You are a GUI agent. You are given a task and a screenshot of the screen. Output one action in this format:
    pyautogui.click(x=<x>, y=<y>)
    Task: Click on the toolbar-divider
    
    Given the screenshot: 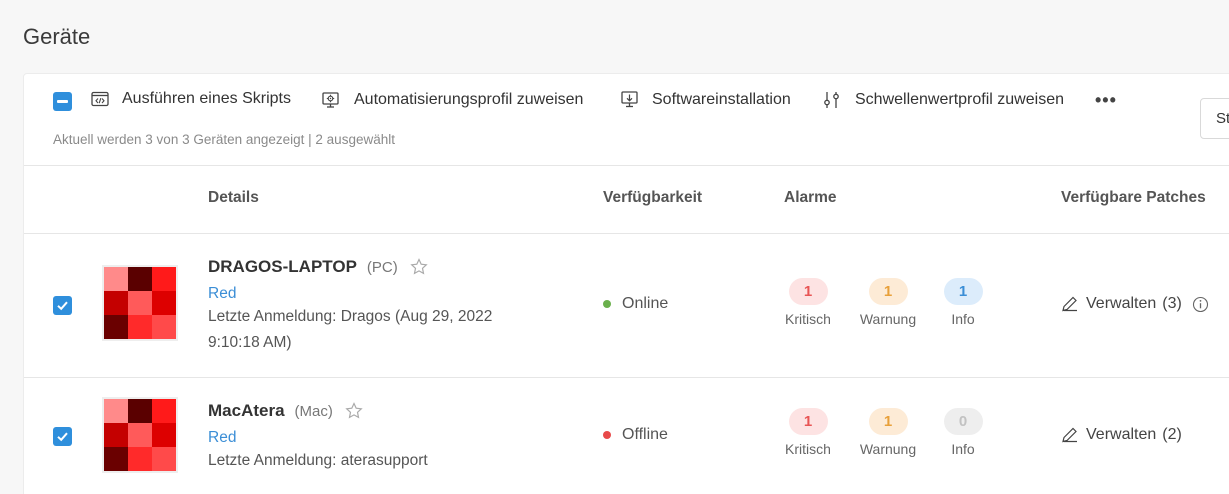 What is the action you would take?
    pyautogui.click(x=626, y=165)
    